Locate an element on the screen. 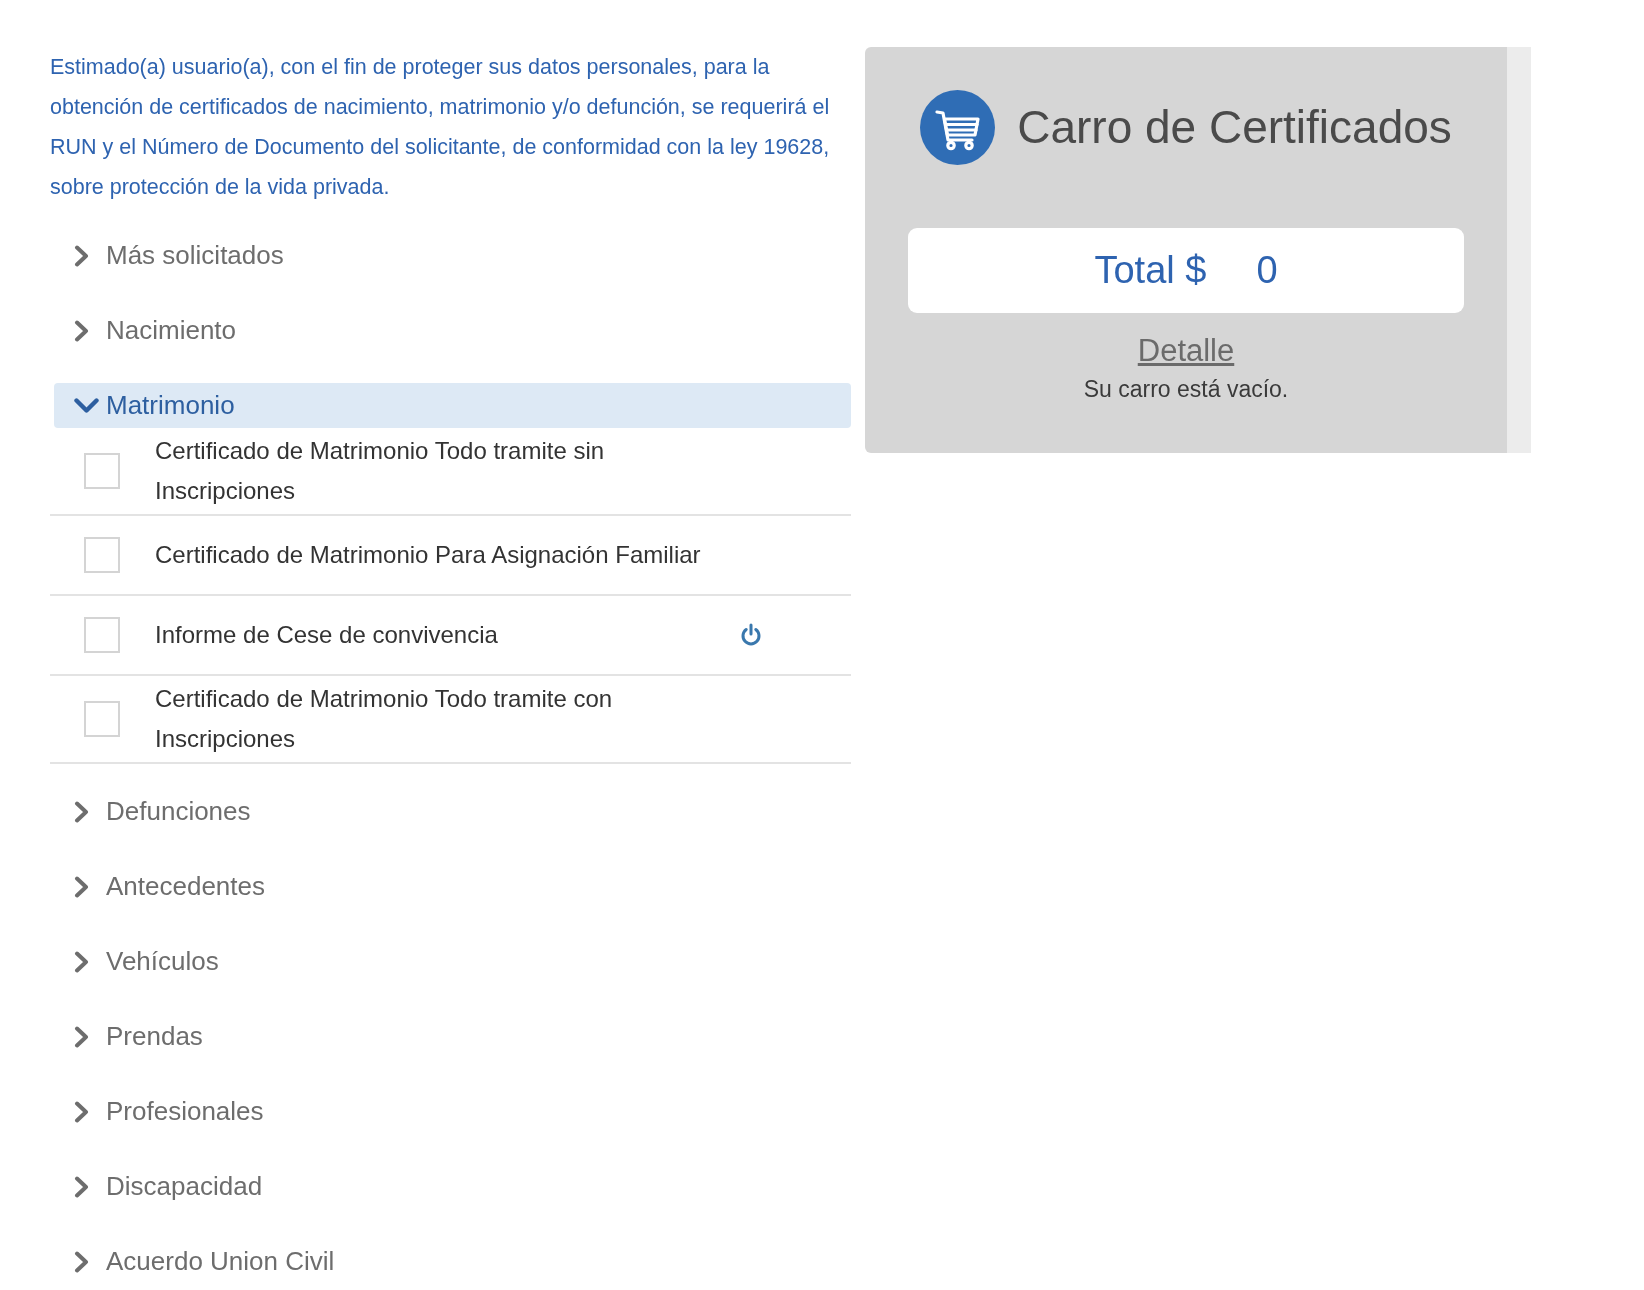 This screenshot has height=1290, width=1644. accordion-header: Acuerdo Union Civil is located at coordinates (452, 1261).